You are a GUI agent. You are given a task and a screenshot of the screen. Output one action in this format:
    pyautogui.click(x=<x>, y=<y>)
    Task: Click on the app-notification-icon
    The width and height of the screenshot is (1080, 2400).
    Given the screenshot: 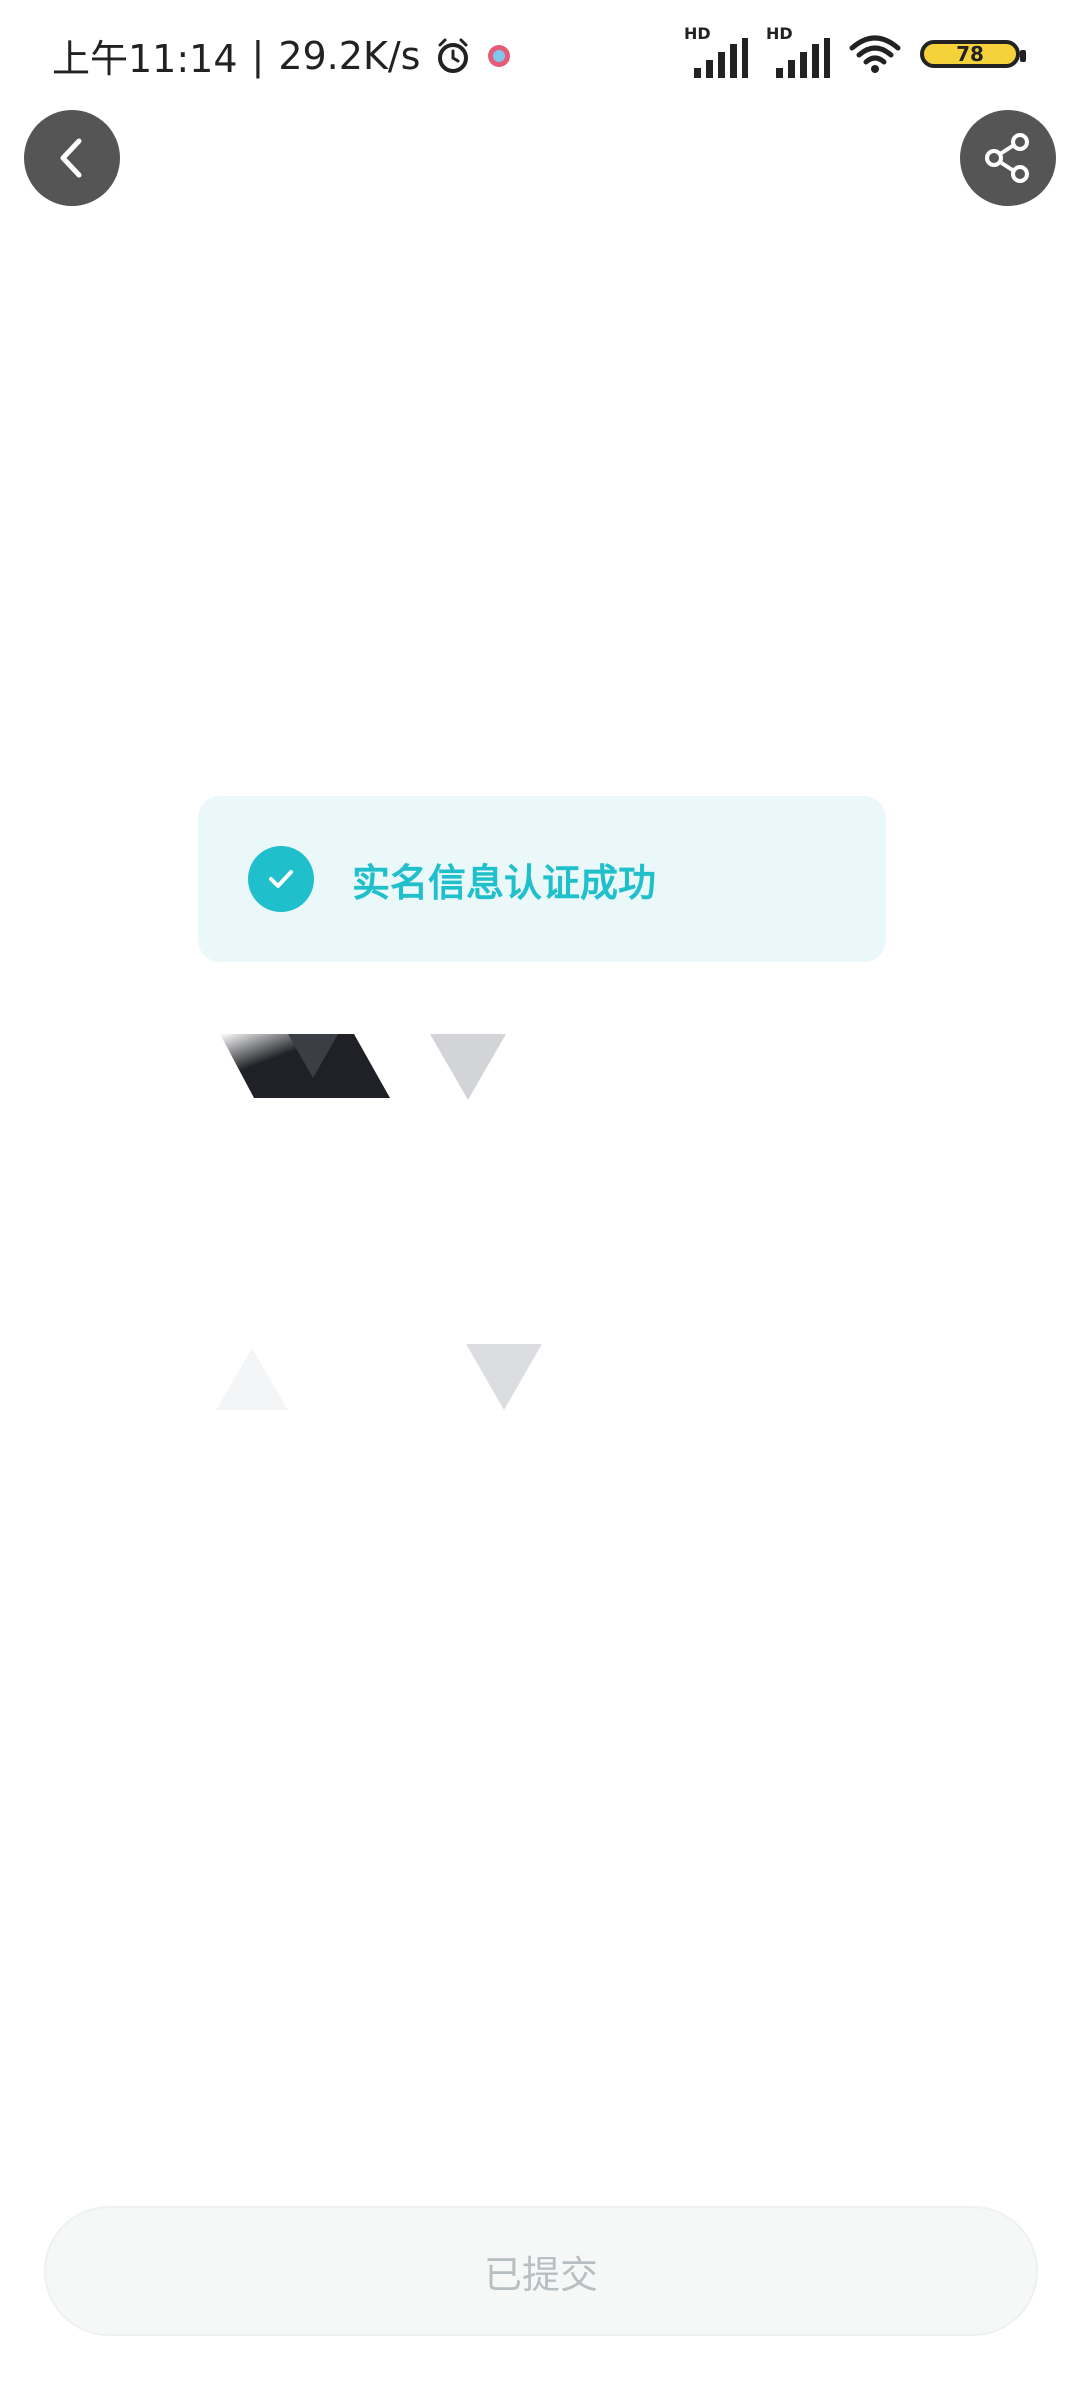 What is the action you would take?
    pyautogui.click(x=499, y=55)
    